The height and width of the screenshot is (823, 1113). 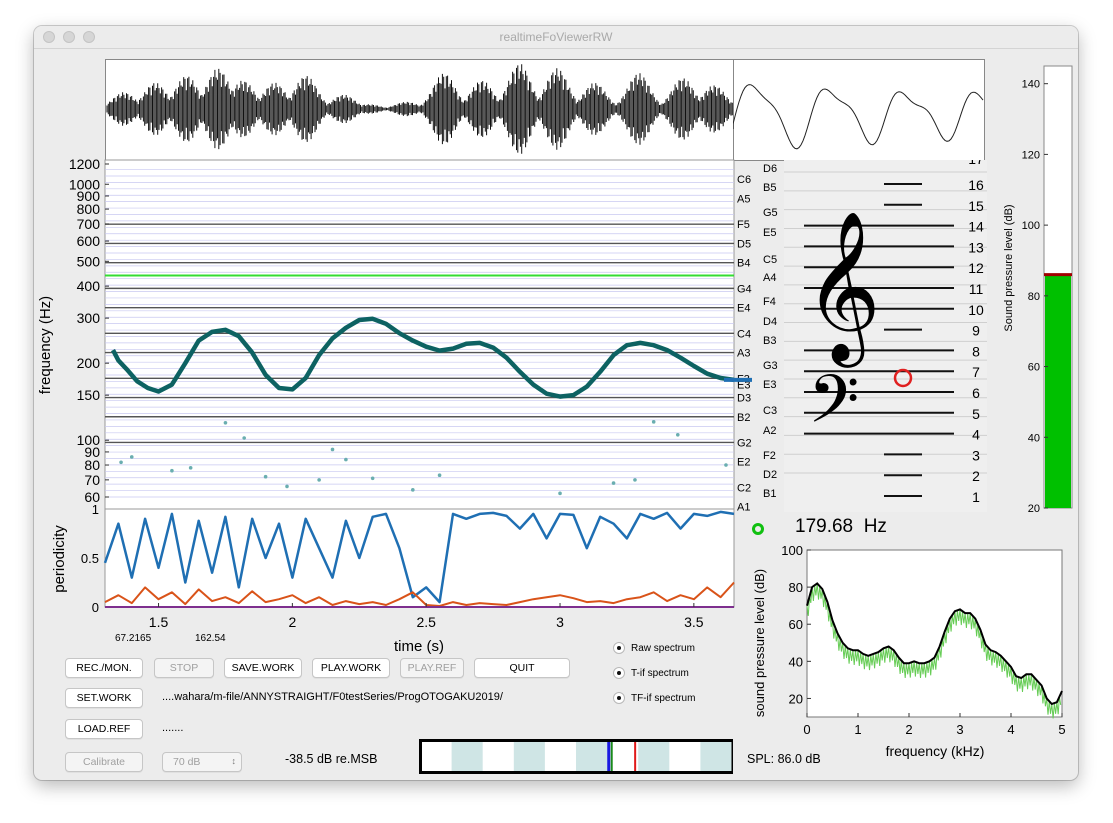 What do you see at coordinates (104, 698) in the screenshot?
I see `set-work-button: SET.WORK` at bounding box center [104, 698].